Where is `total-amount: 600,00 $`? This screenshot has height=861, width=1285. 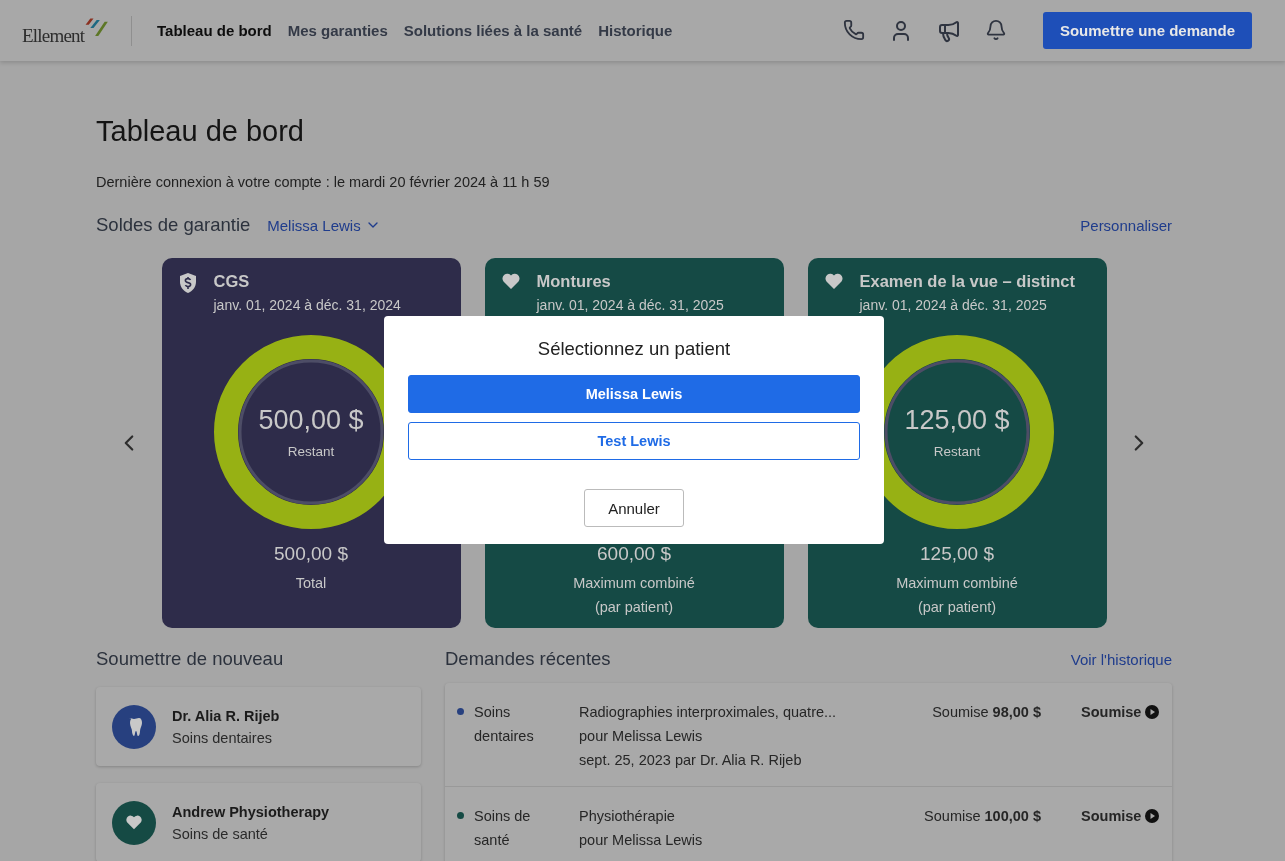 total-amount: 600,00 $ is located at coordinates (634, 554).